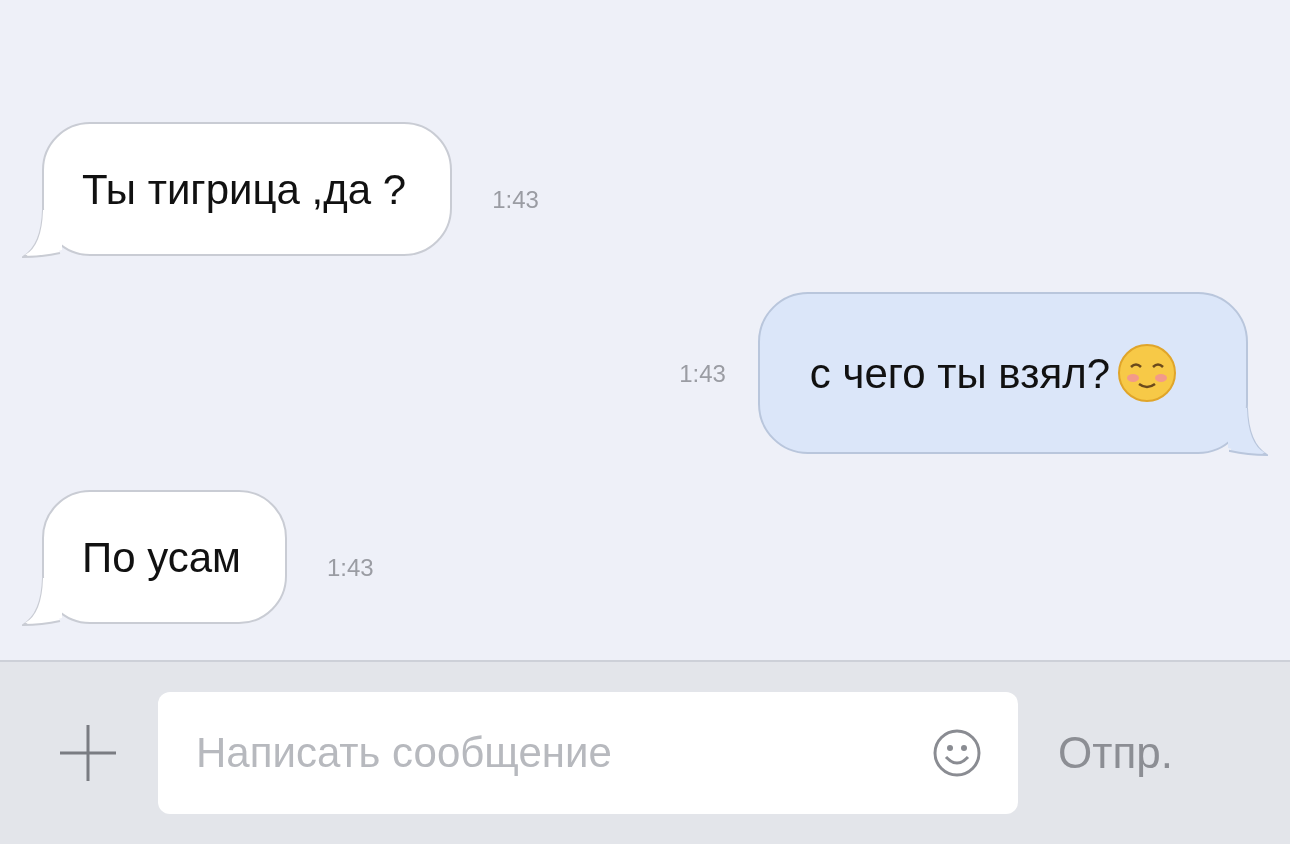 The height and width of the screenshot is (844, 1290). I want to click on message-text: Ты тигрица ,да ?, so click(244, 189).